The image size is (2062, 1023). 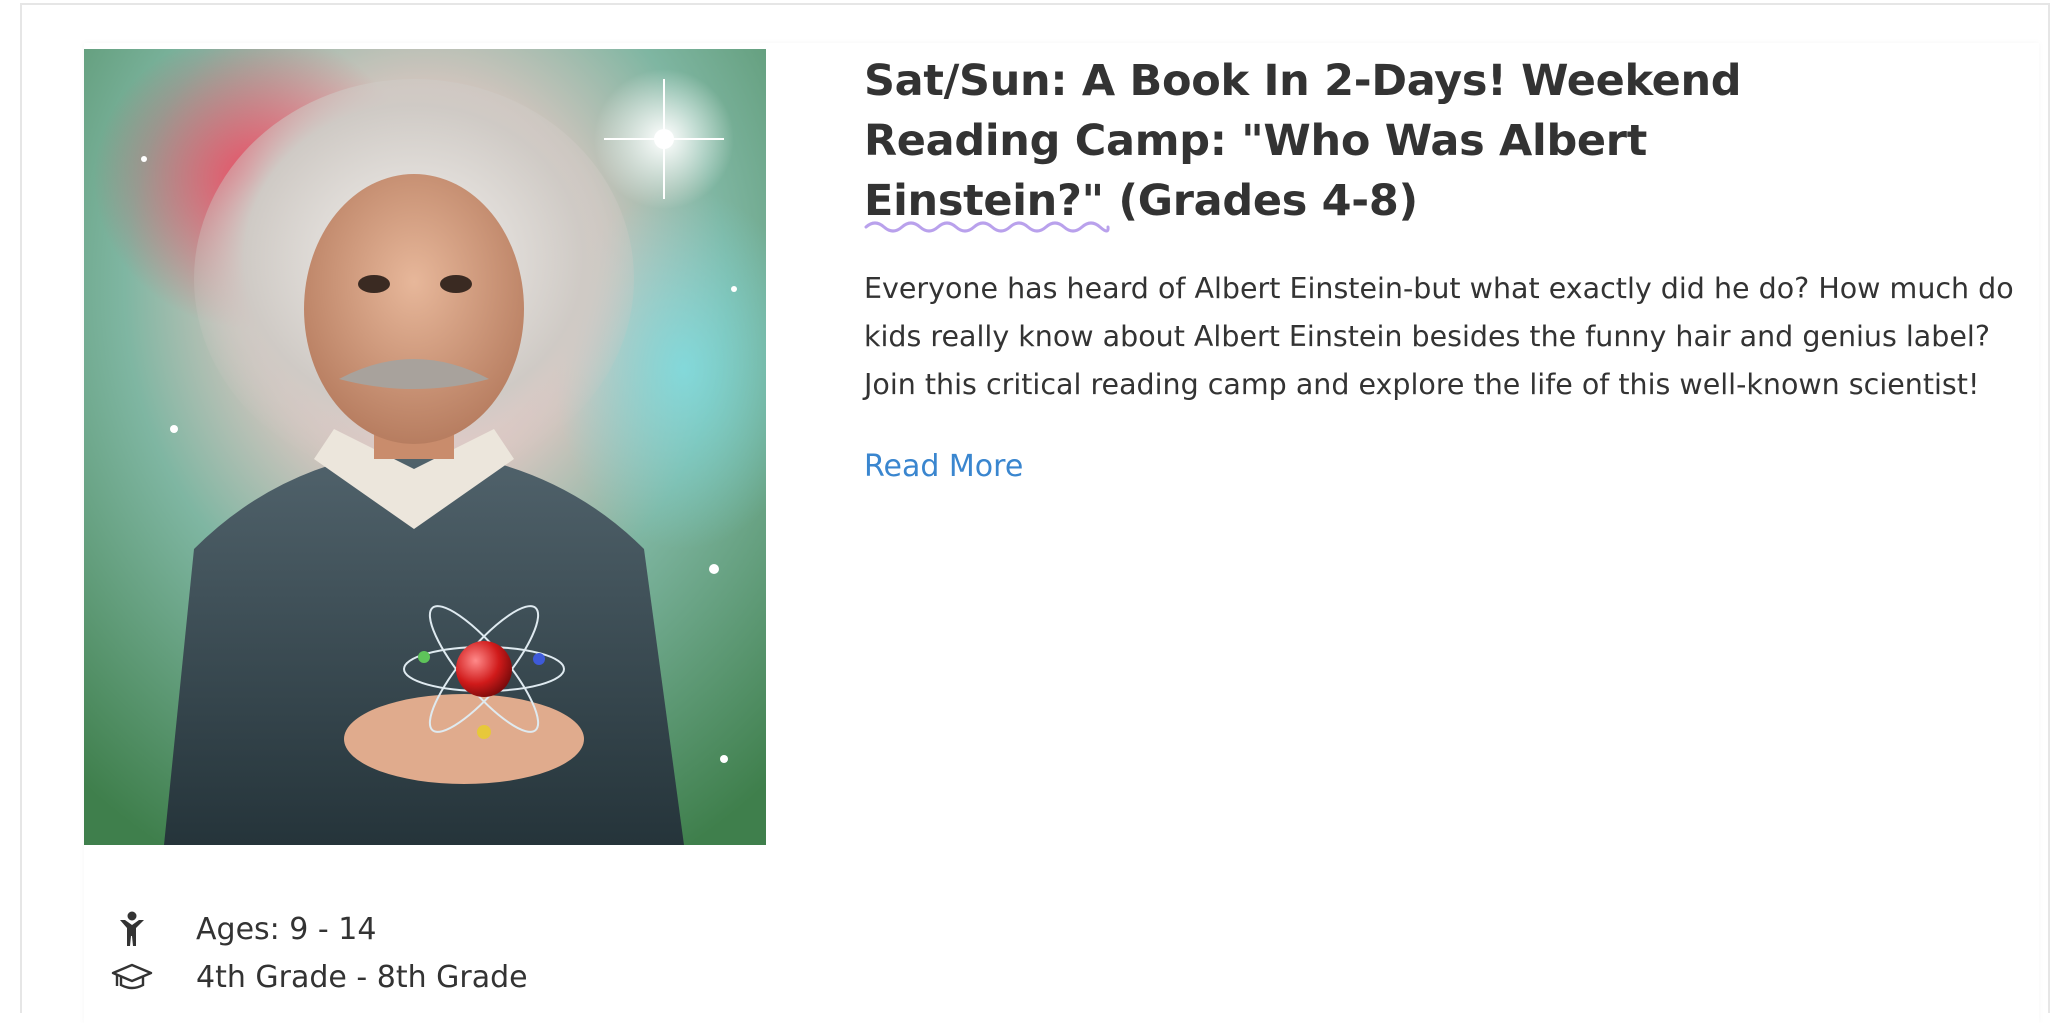 What do you see at coordinates (286, 929) in the screenshot?
I see `ages-text: Ages: 9 - 14` at bounding box center [286, 929].